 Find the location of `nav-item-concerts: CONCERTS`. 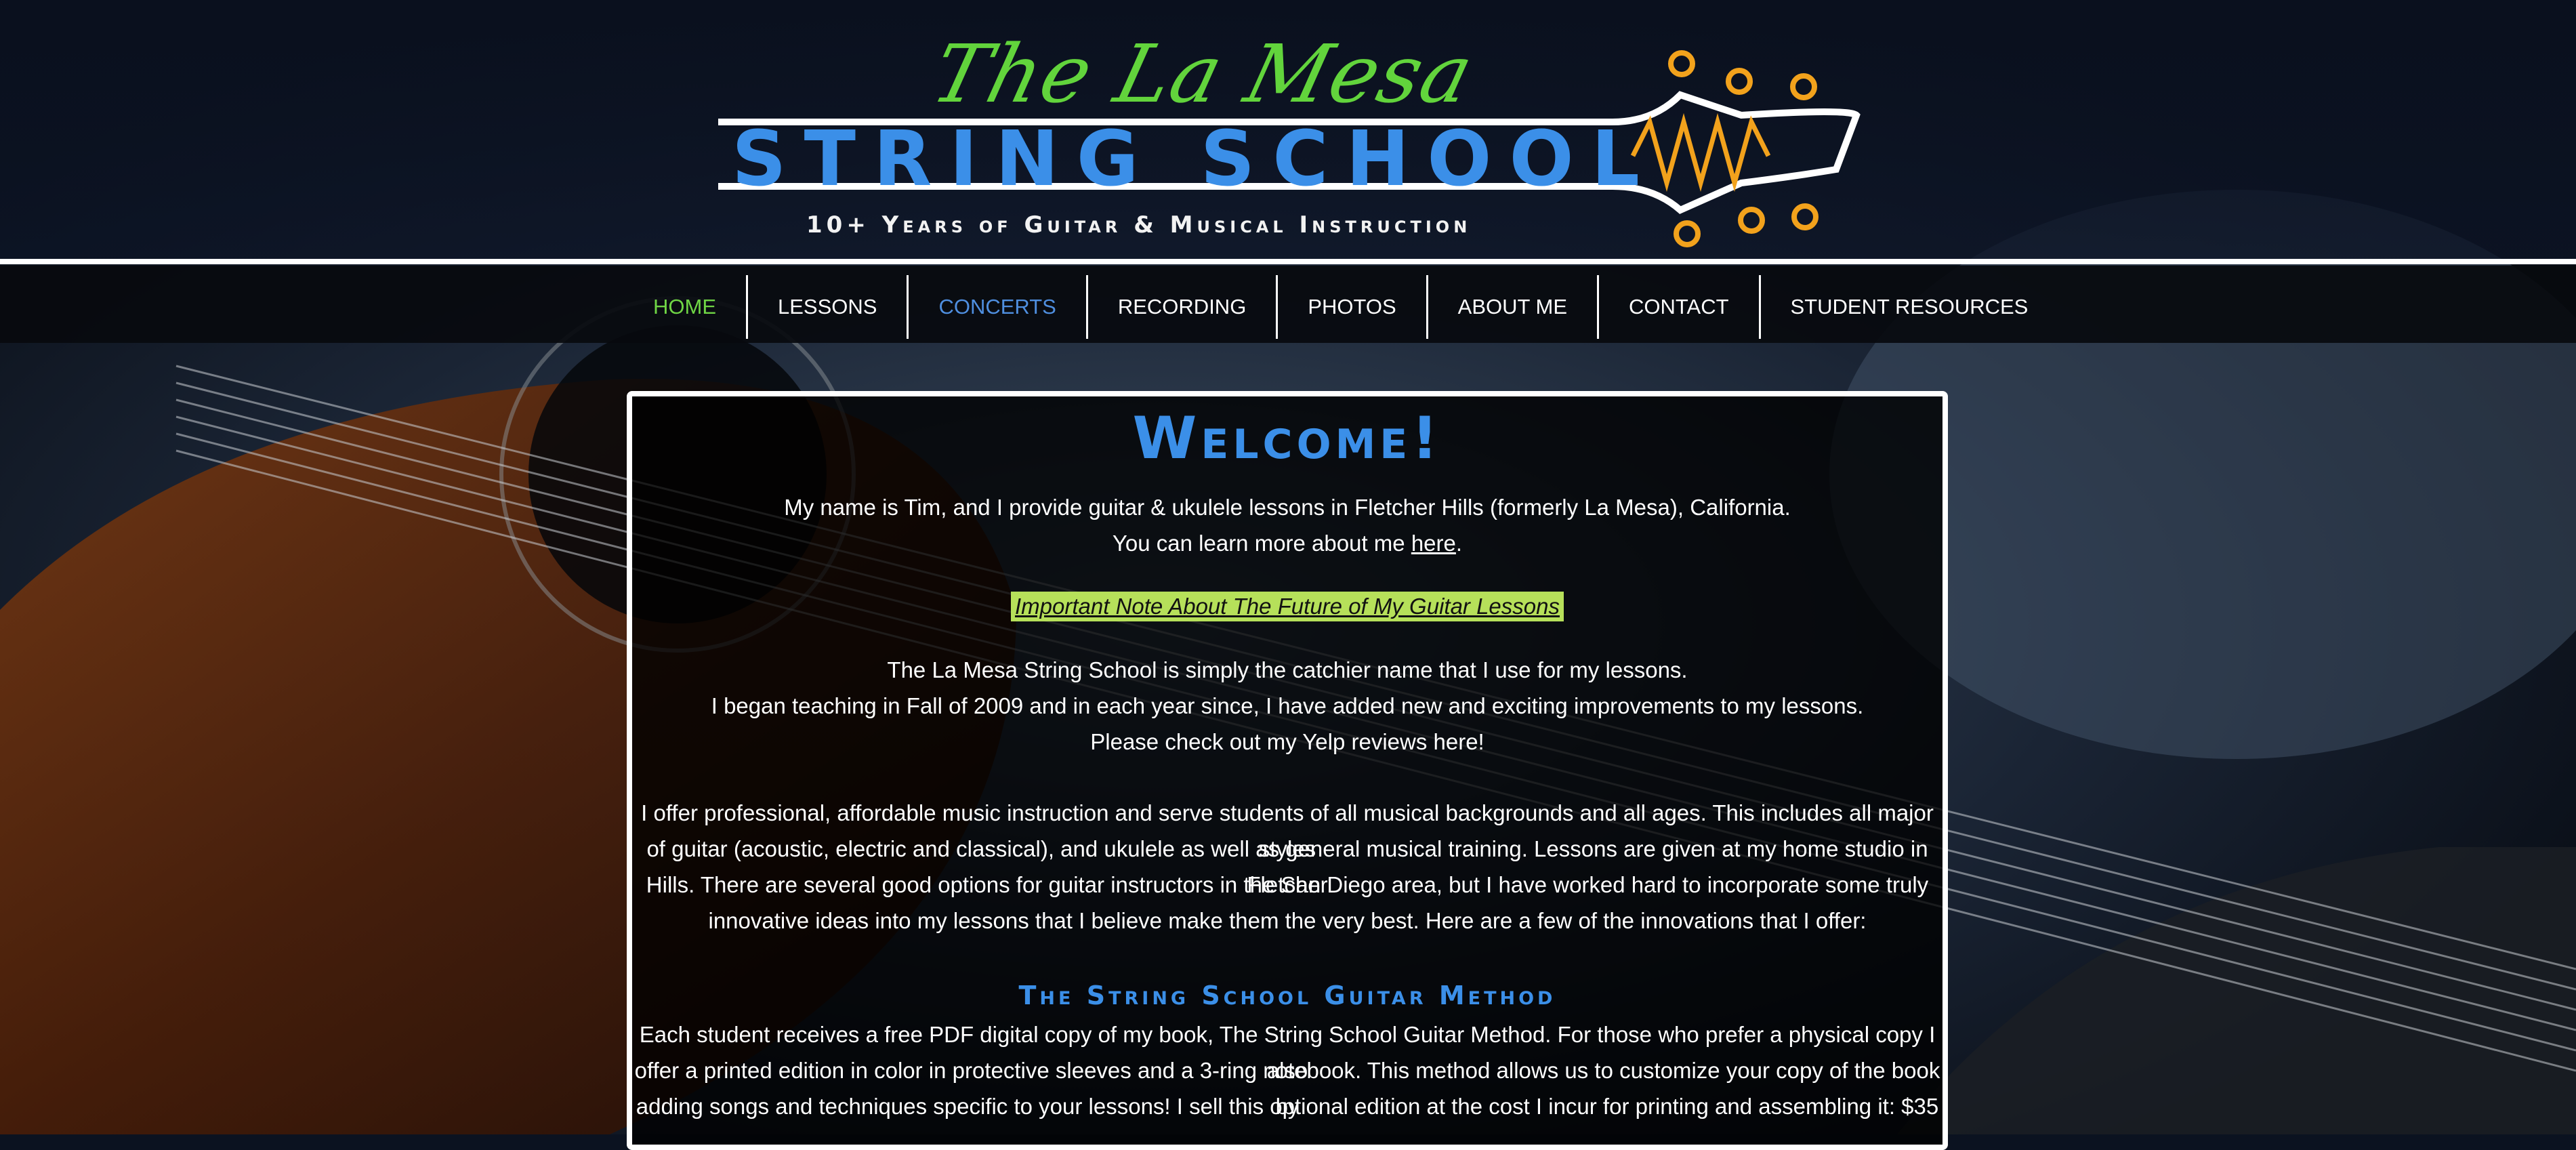

nav-item-concerts: CONCERTS is located at coordinates (998, 307).